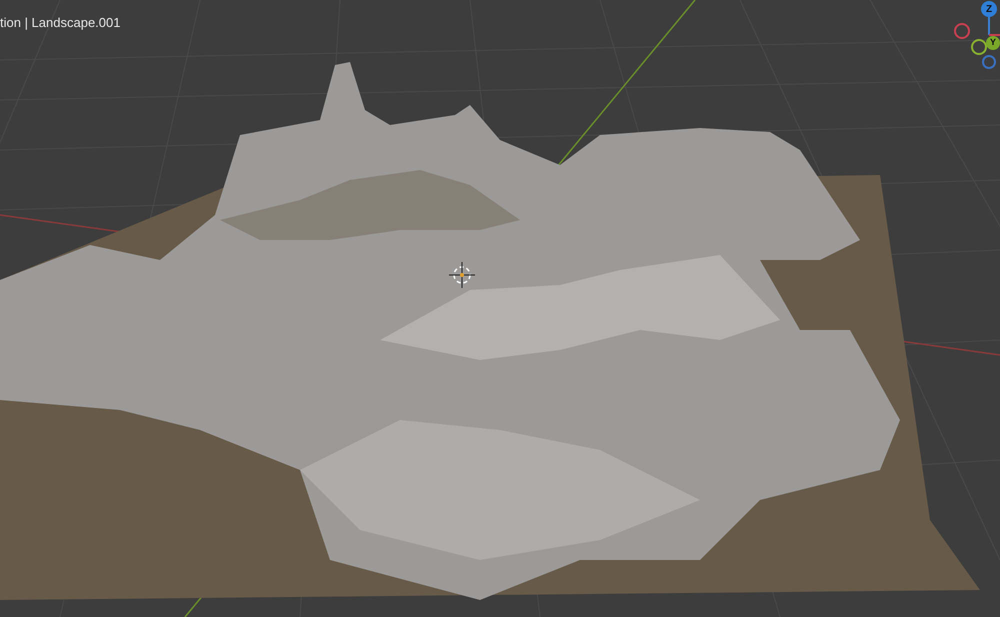 The height and width of the screenshot is (617, 1000). What do you see at coordinates (962, 31) in the screenshot?
I see `x-axis-handle-icon` at bounding box center [962, 31].